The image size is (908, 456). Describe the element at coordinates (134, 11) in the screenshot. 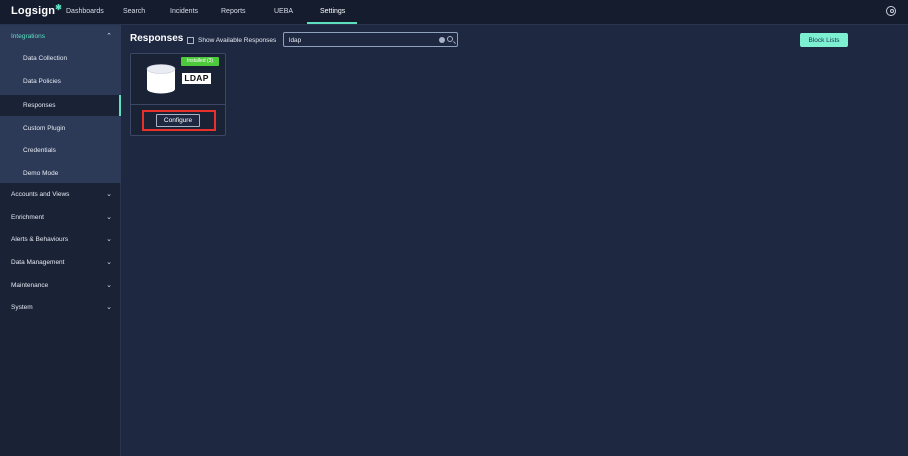

I see `nav-search: Search` at that location.